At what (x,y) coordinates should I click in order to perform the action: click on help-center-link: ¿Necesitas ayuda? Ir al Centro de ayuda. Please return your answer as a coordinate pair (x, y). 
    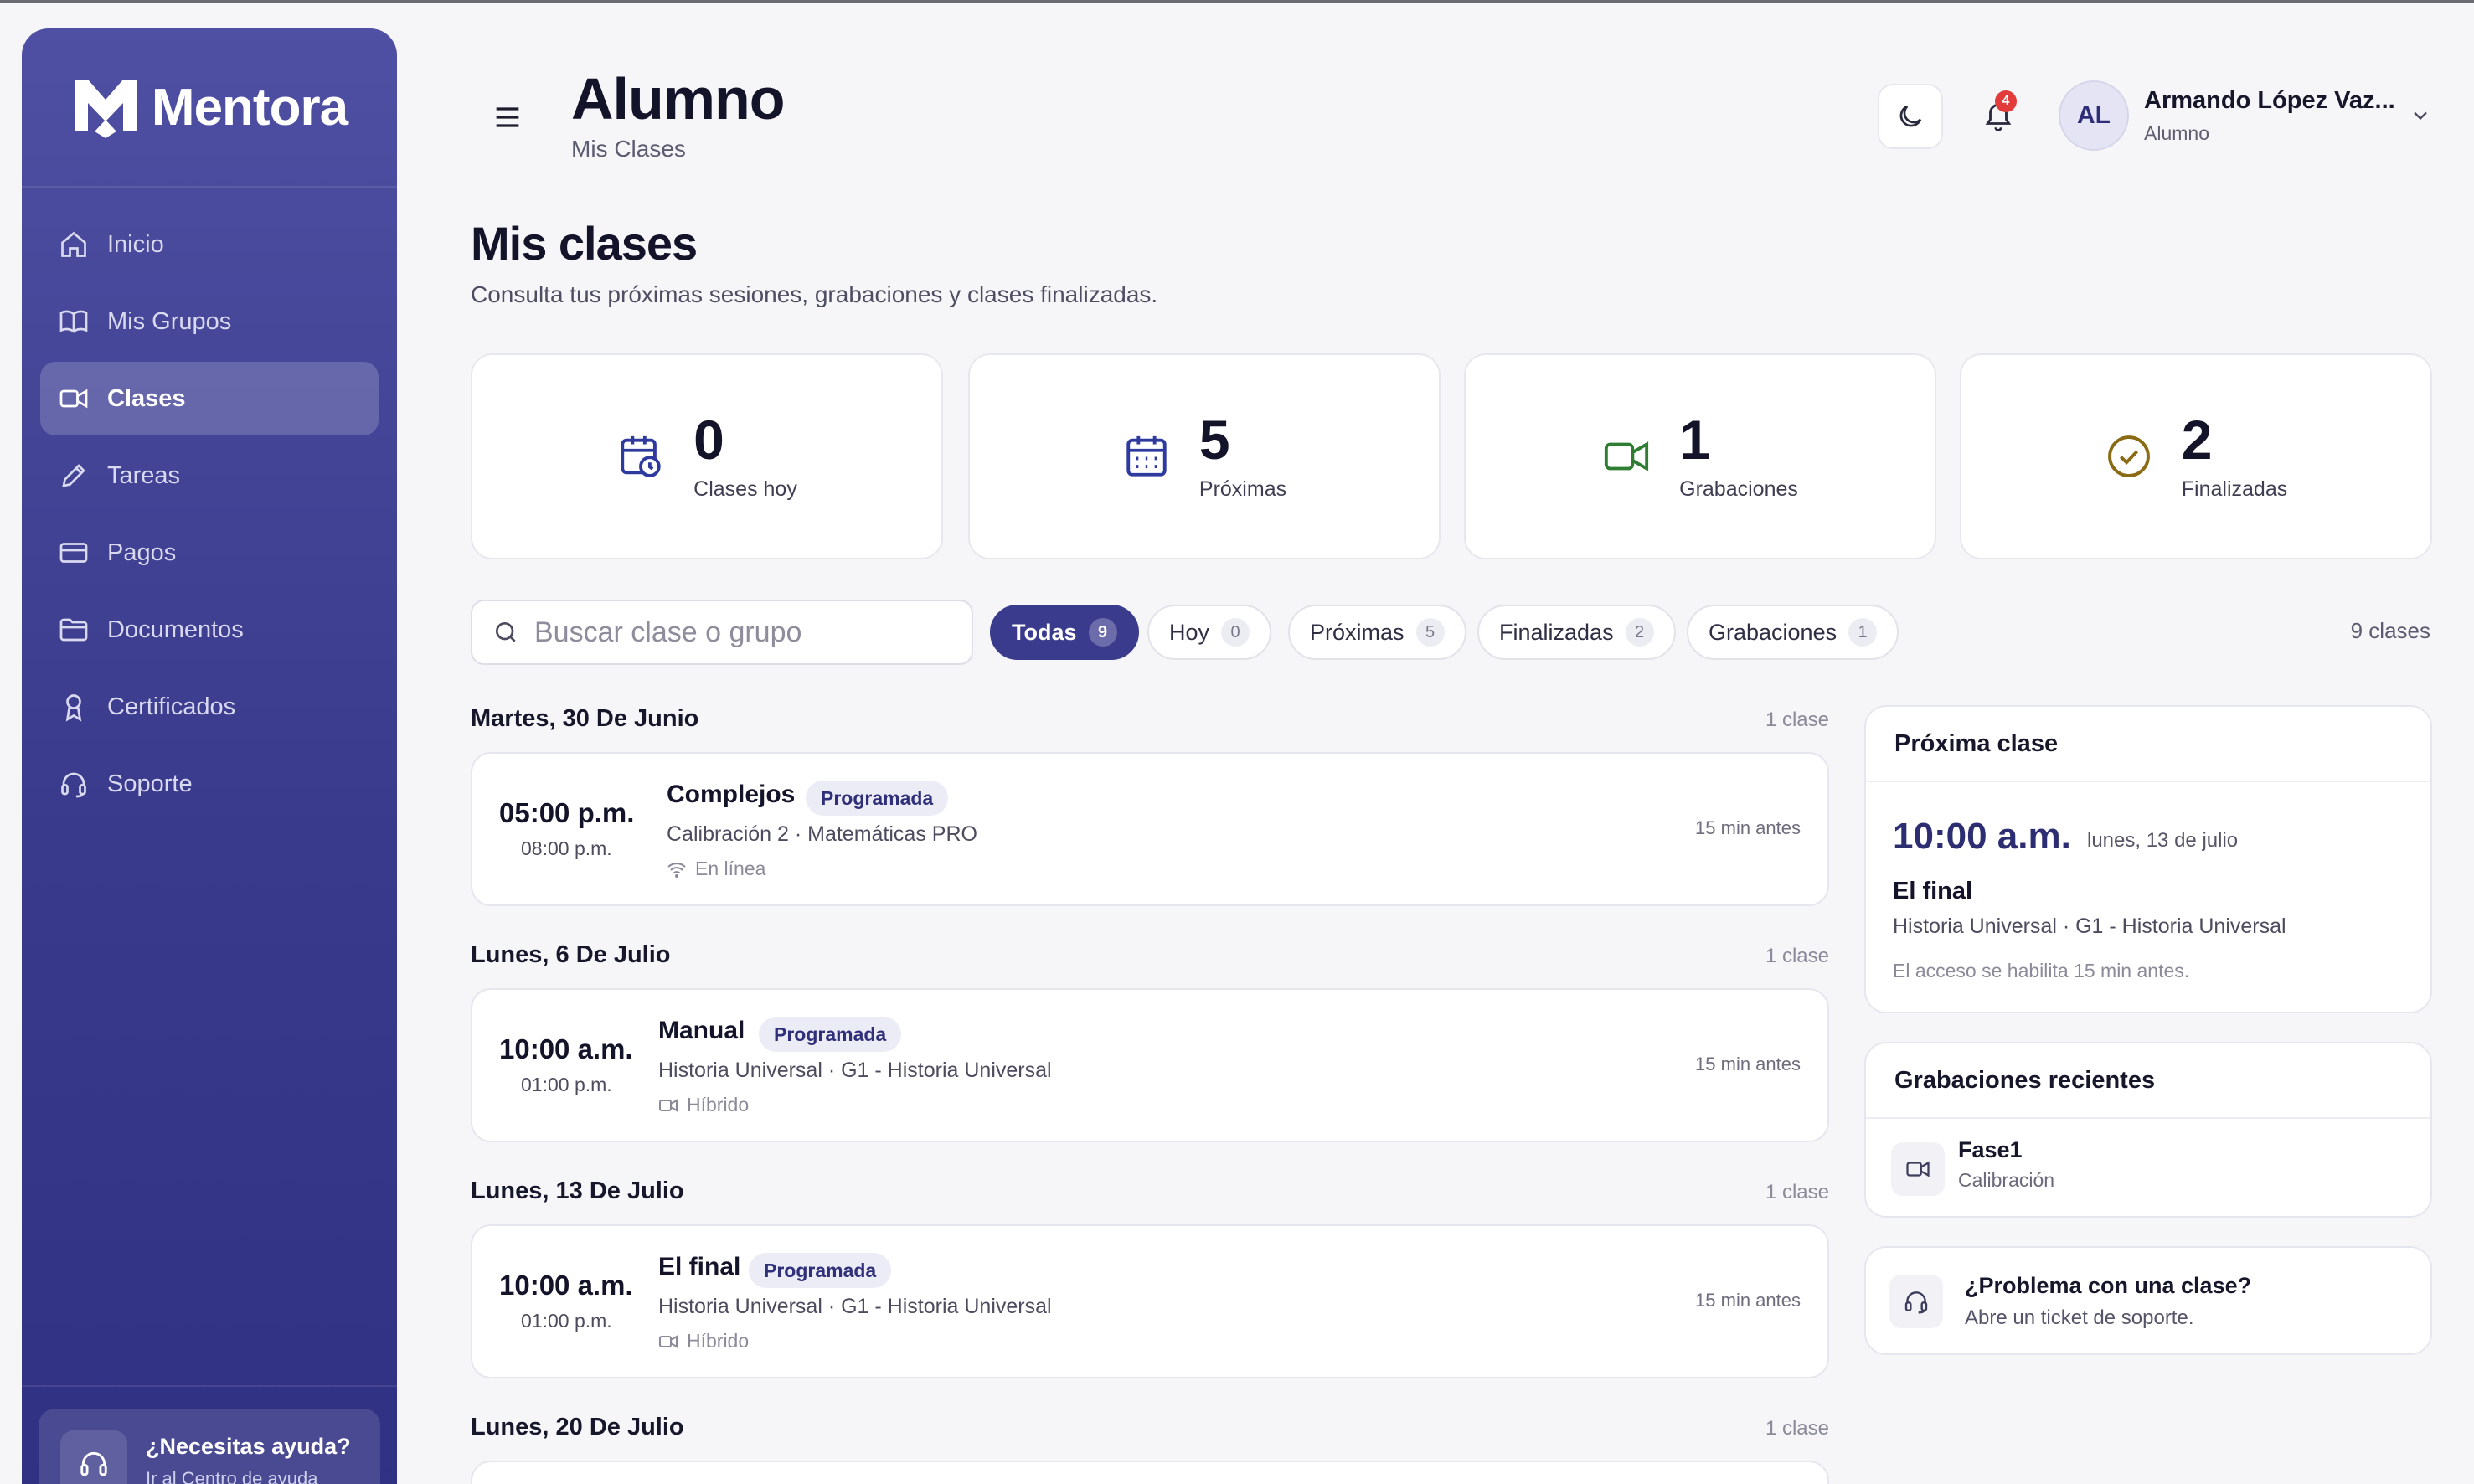
    Looking at the image, I should click on (210, 1446).